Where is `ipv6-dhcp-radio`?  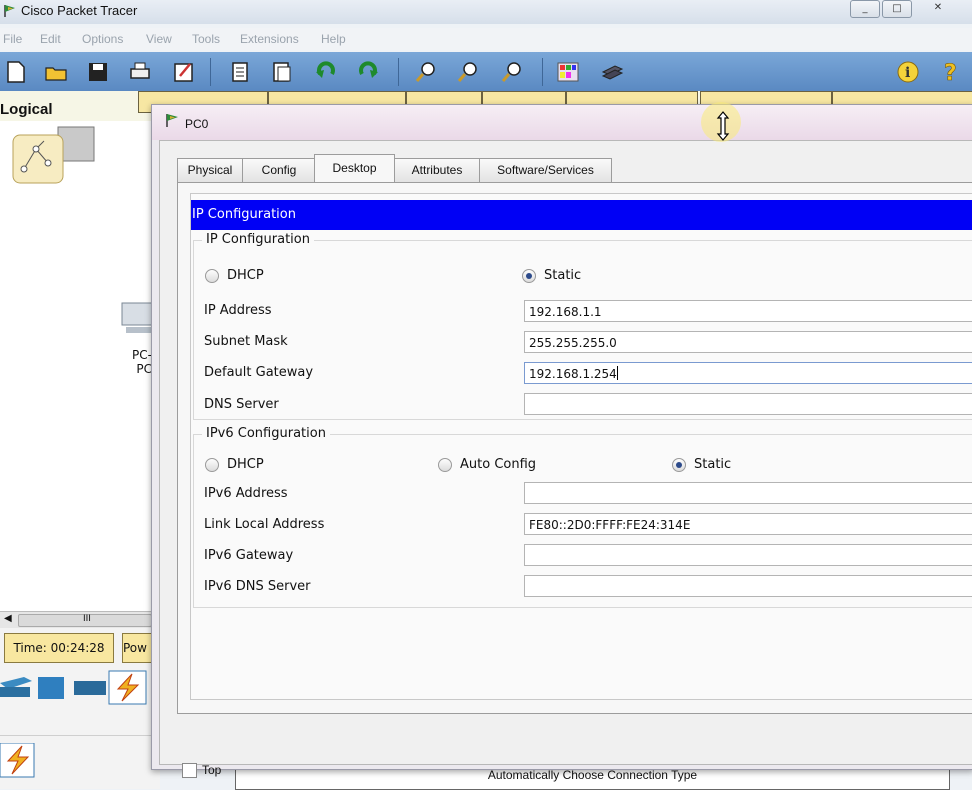 ipv6-dhcp-radio is located at coordinates (212, 465).